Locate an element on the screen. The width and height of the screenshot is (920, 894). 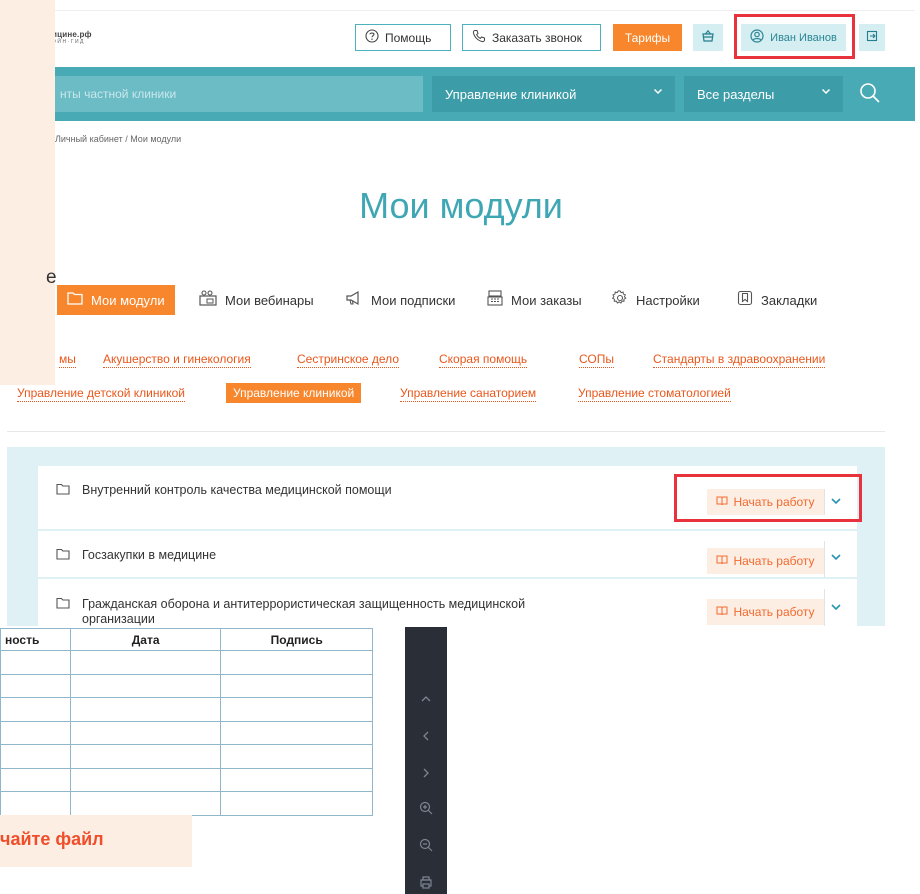
user-profile-button: Иван Иванов is located at coordinates (793, 37).